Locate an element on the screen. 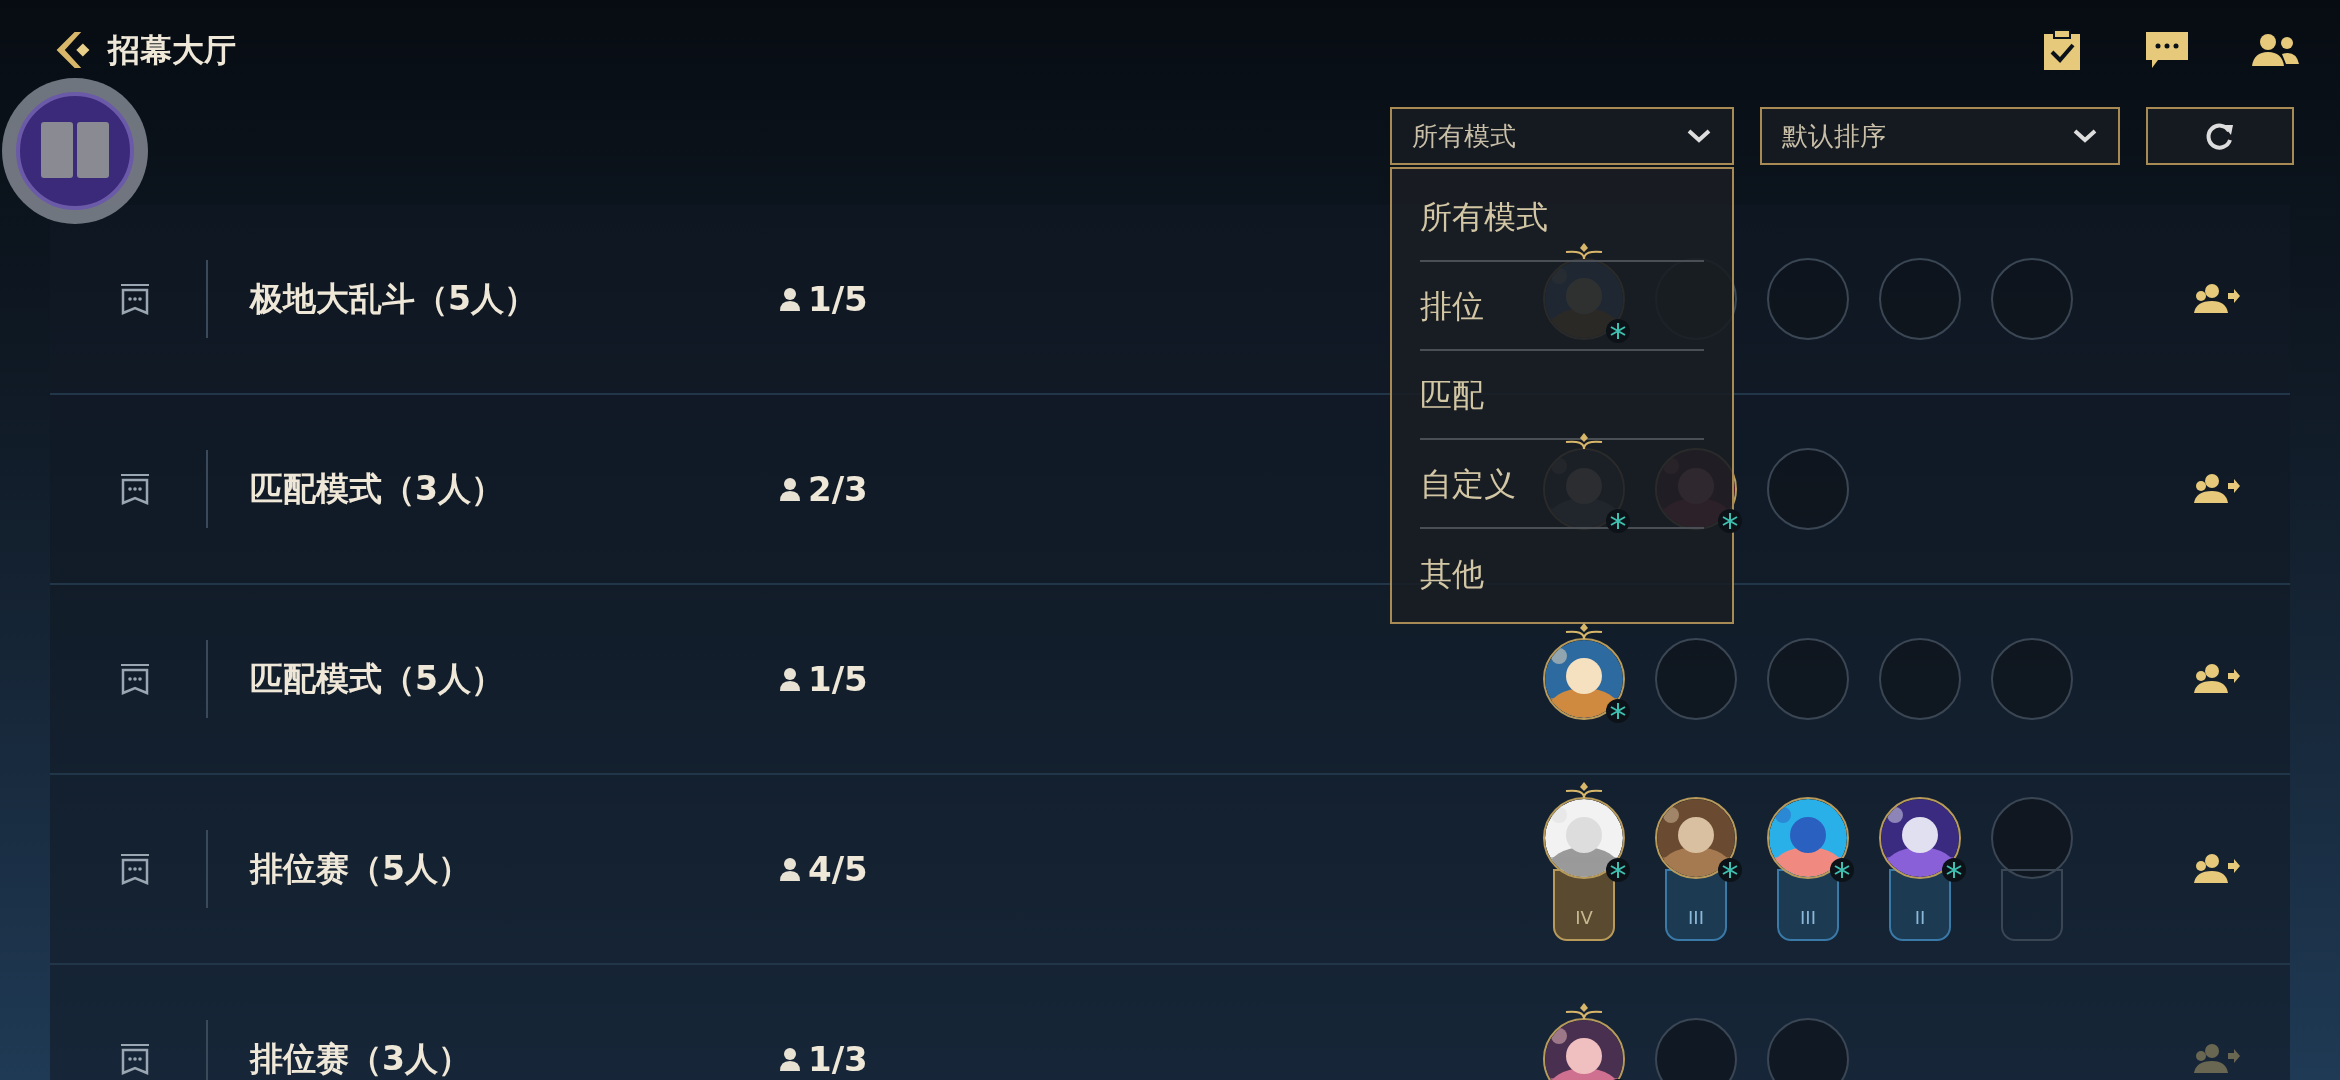 The image size is (2340, 1080). member-count: 4/5 is located at coordinates (838, 869).